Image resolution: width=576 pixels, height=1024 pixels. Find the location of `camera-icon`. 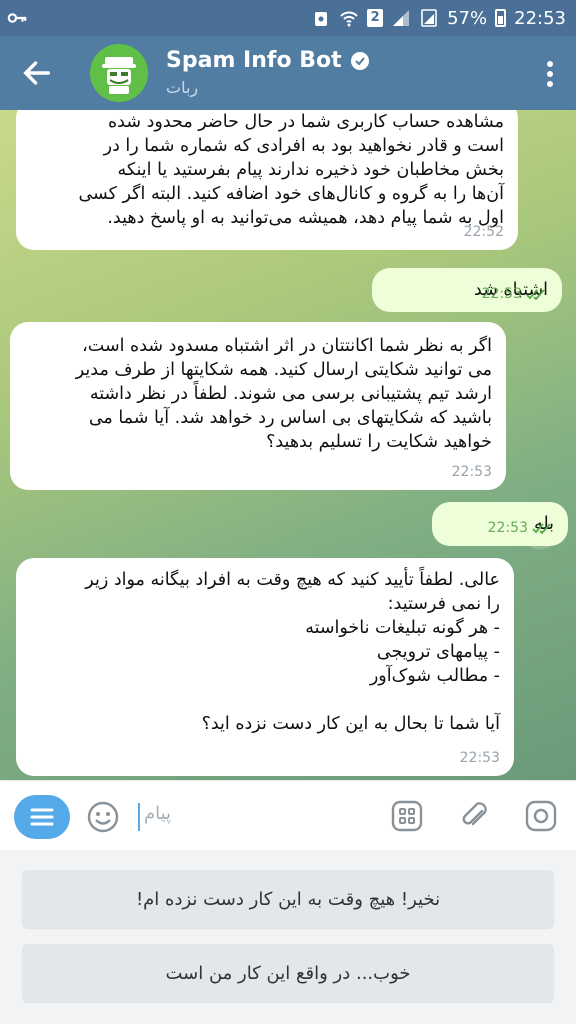

camera-icon is located at coordinates (541, 816).